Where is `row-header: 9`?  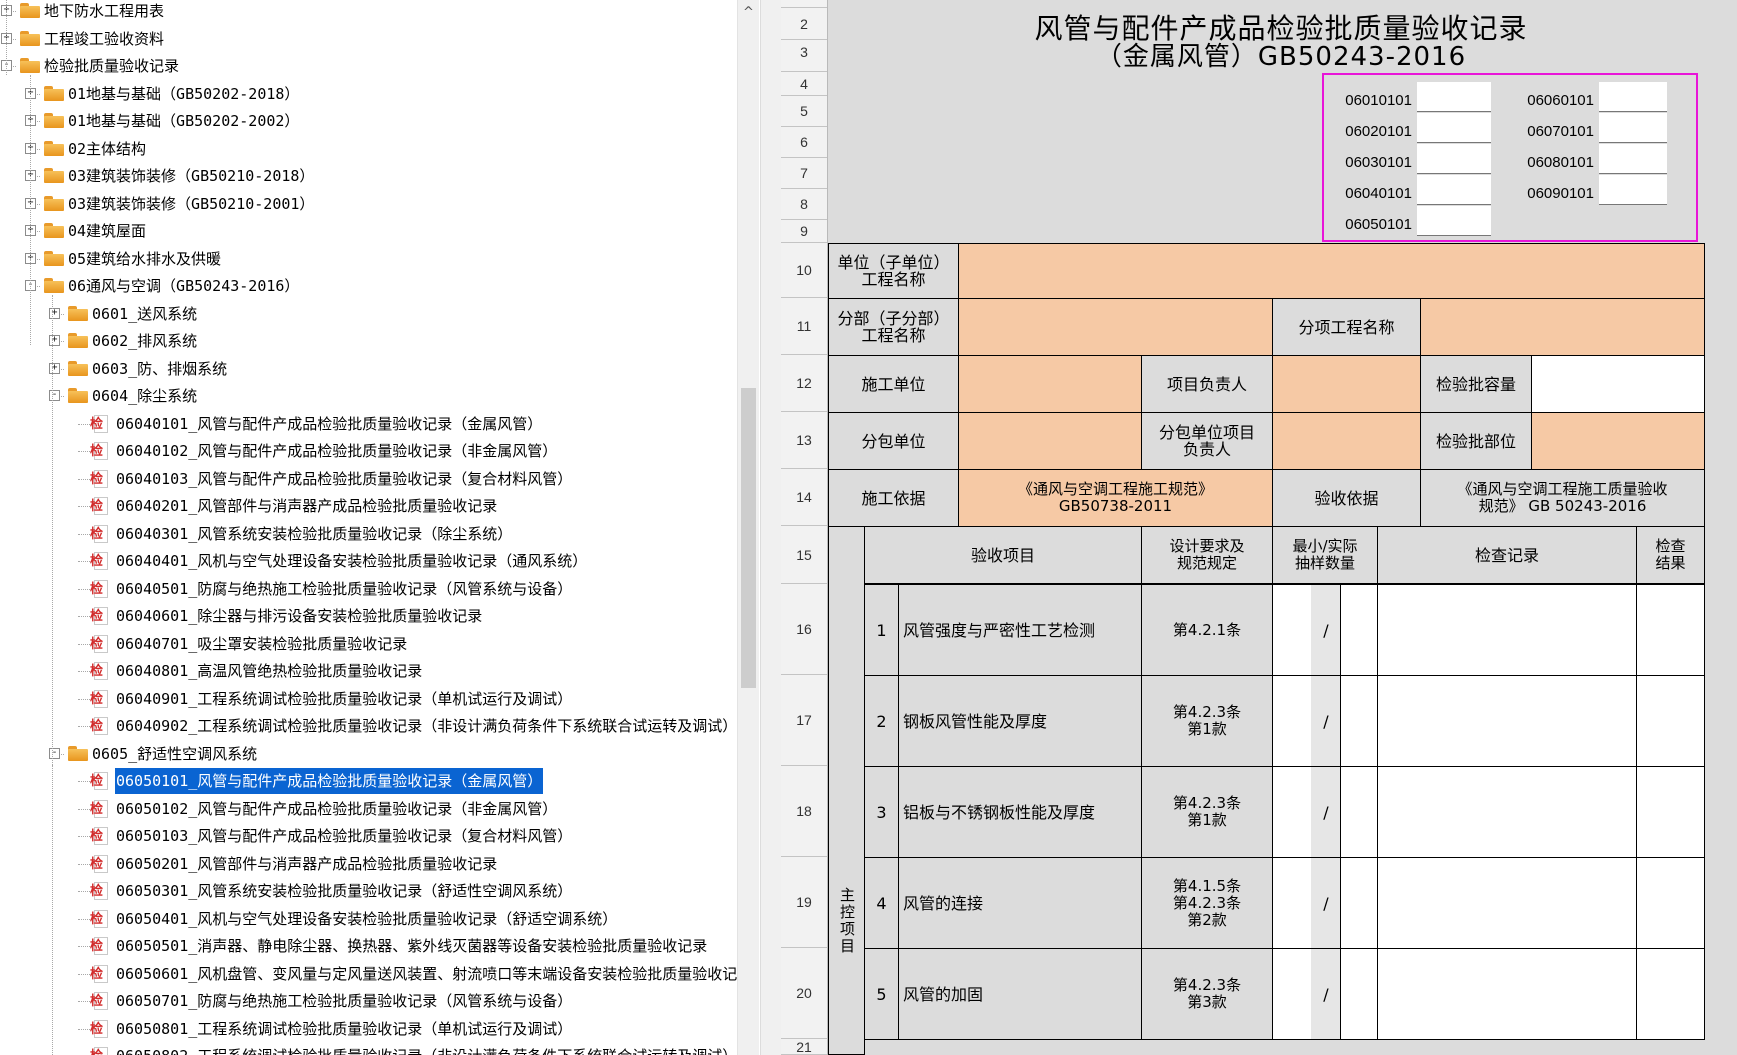 row-header: 9 is located at coordinates (804, 231).